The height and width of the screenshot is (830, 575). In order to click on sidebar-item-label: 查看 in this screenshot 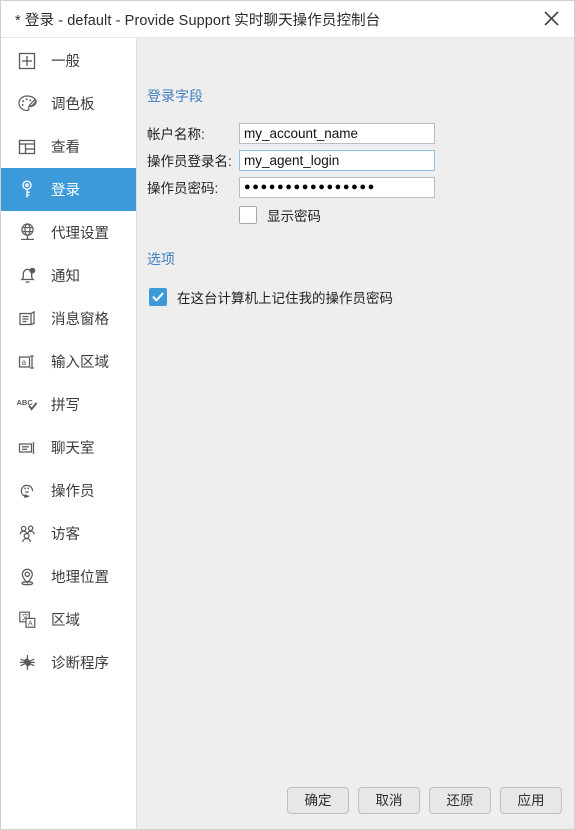, I will do `click(65, 148)`.